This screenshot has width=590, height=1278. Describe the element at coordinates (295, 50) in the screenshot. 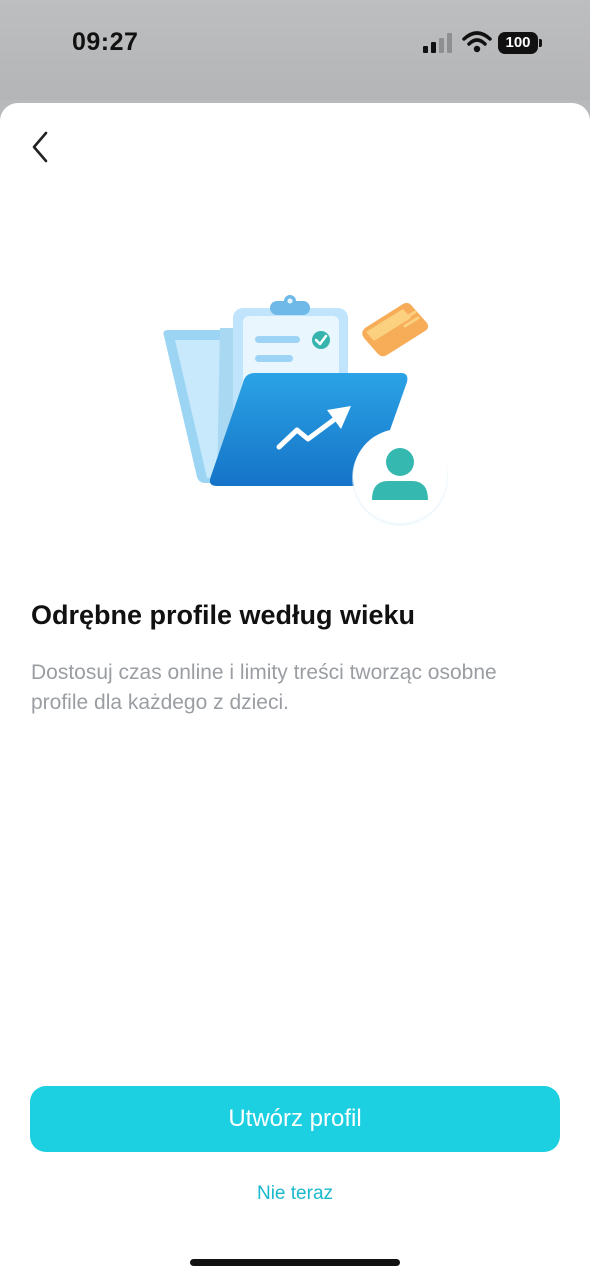

I see `status-bar: 09:27 100` at that location.